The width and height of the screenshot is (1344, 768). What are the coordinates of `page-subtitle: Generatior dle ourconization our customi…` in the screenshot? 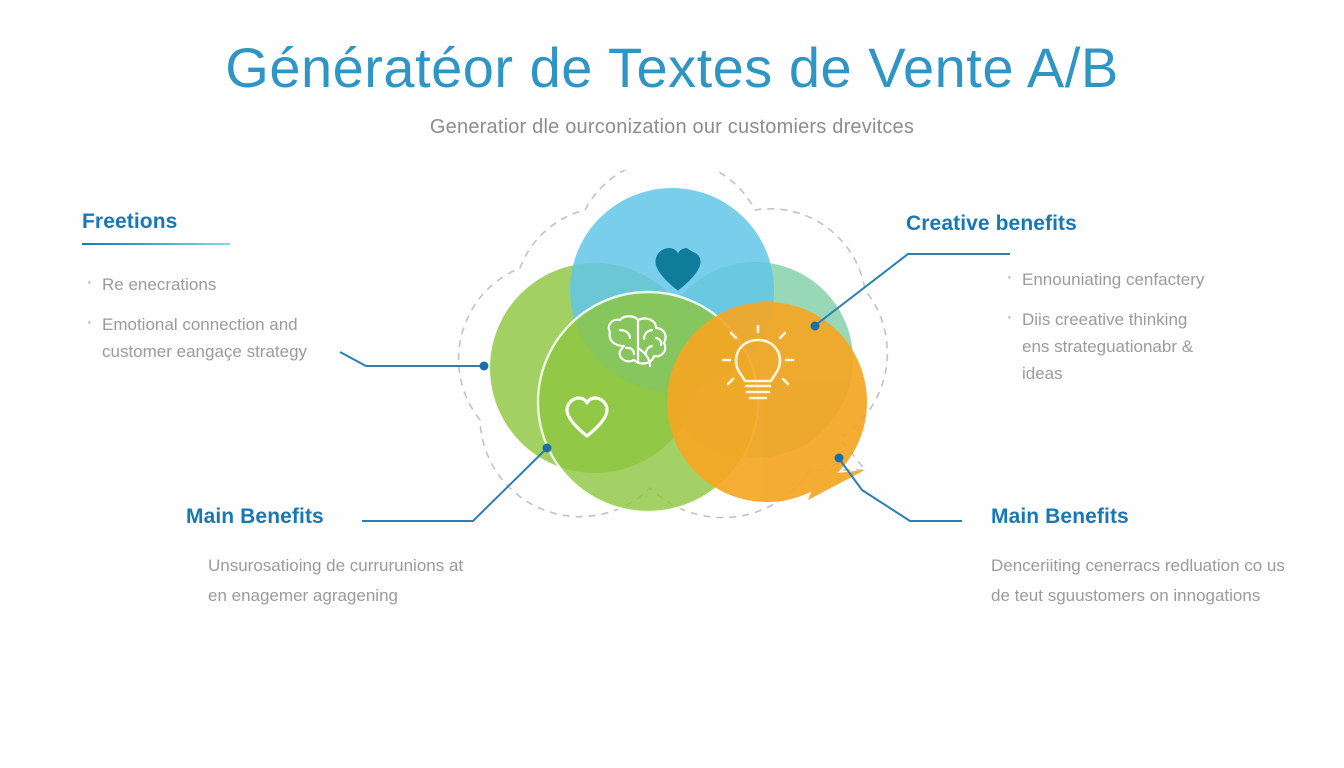 It's located at (672, 127).